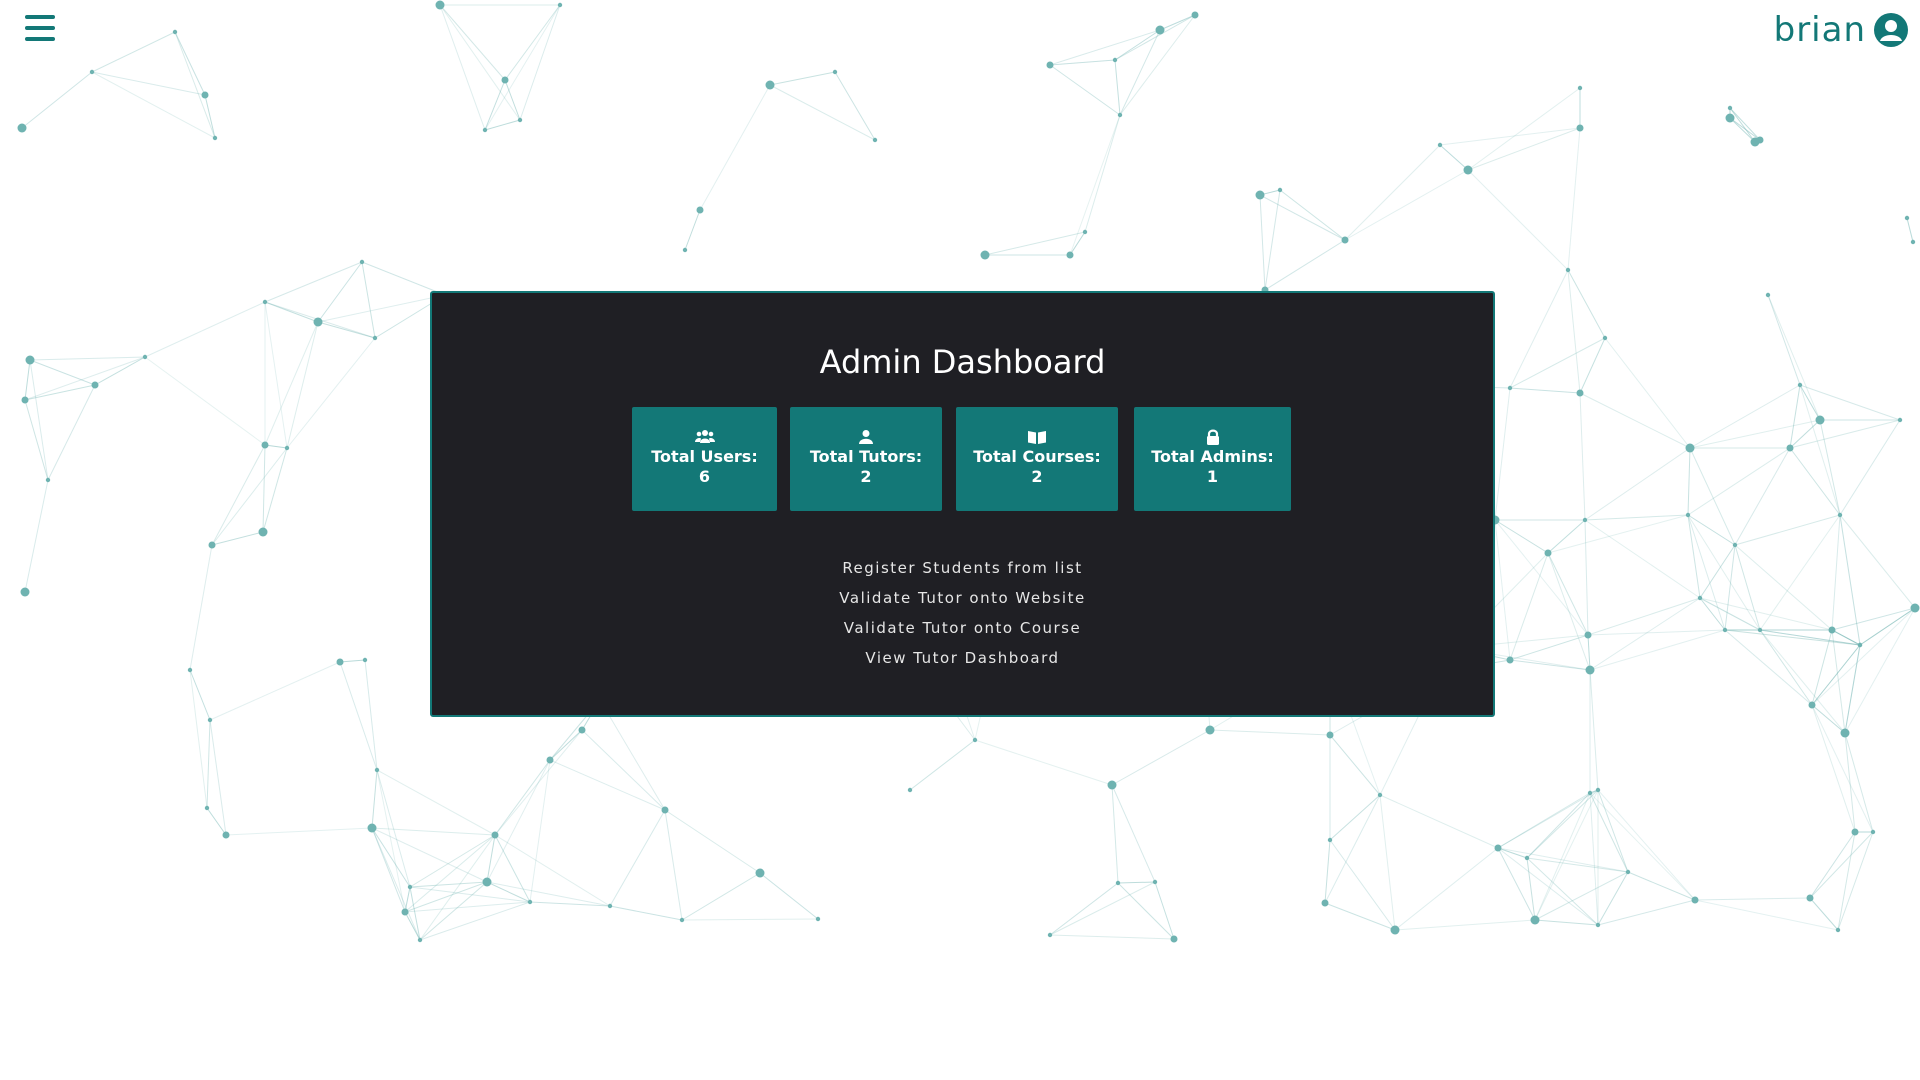 Image resolution: width=1920 pixels, height=1080 pixels. What do you see at coordinates (40, 28) in the screenshot?
I see `hamburger-menu-icon` at bounding box center [40, 28].